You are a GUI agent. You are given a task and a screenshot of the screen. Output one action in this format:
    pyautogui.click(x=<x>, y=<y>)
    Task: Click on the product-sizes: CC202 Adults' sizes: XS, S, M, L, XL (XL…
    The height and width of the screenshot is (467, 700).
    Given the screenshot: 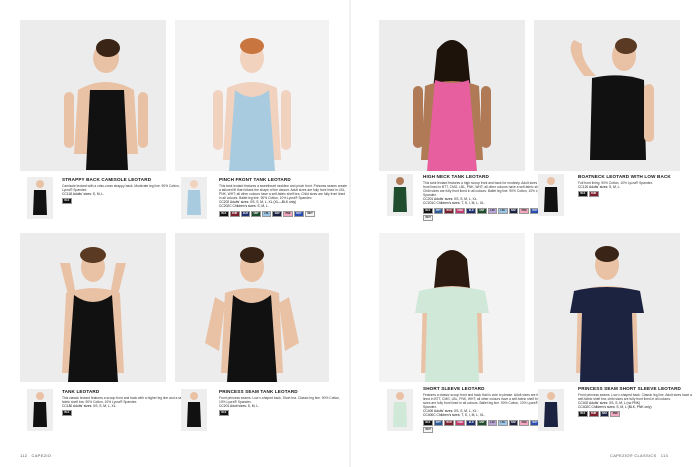 What is the action you would take?
    pyautogui.click(x=258, y=204)
    